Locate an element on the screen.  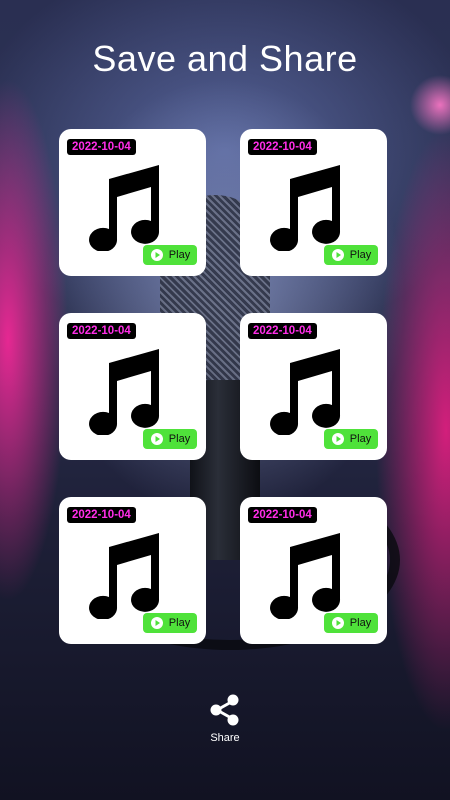
share-button: Share is located at coordinates (225, 718).